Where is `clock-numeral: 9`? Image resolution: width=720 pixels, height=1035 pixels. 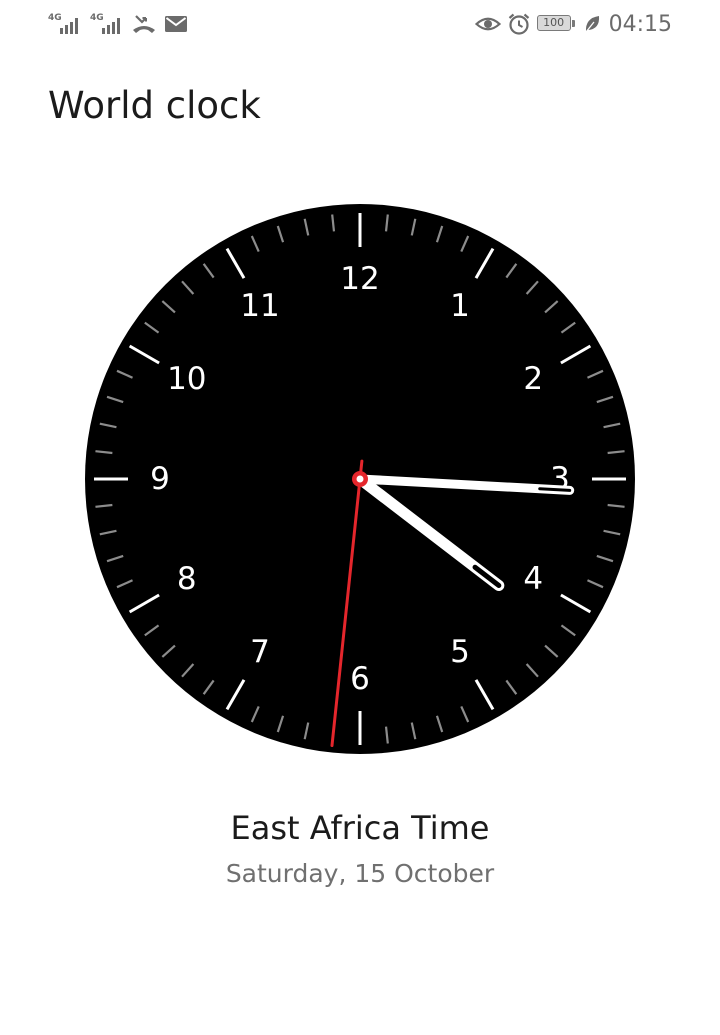
clock-numeral: 9 is located at coordinates (160, 479).